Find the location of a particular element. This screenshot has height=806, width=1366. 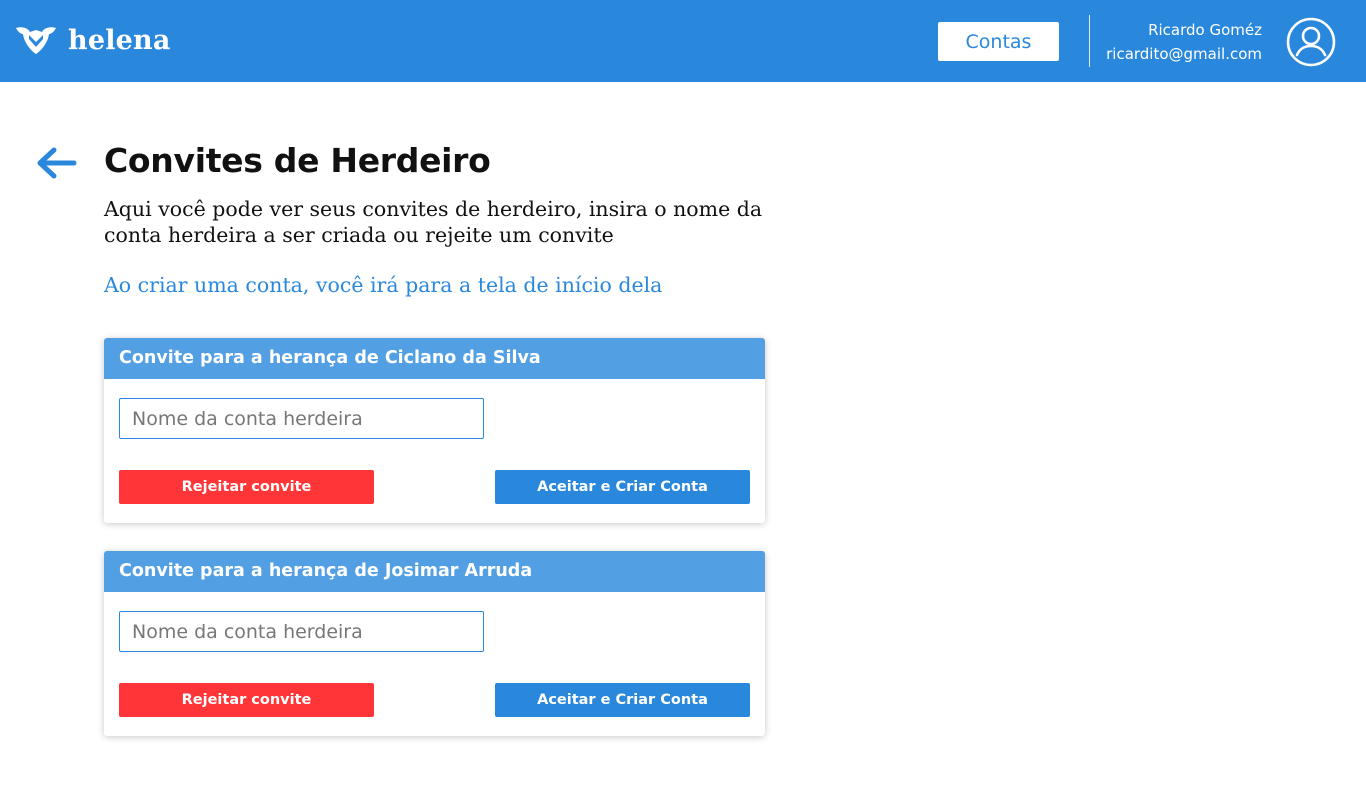

brand-logo: helena is located at coordinates (92, 40).